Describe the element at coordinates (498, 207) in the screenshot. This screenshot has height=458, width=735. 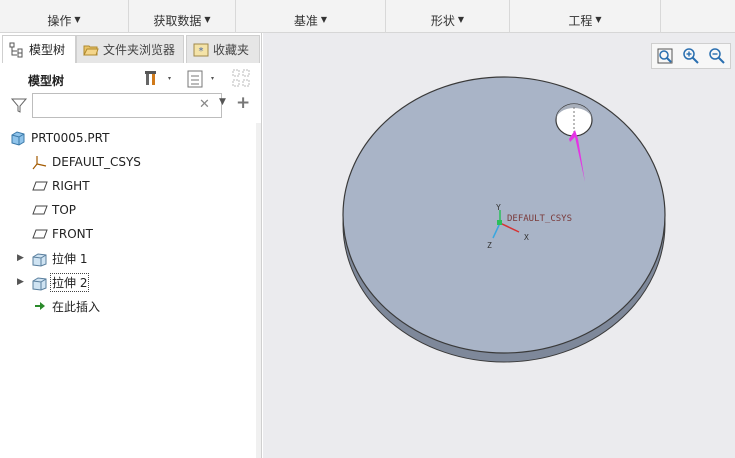
I see `axis-y-label: Y` at that location.